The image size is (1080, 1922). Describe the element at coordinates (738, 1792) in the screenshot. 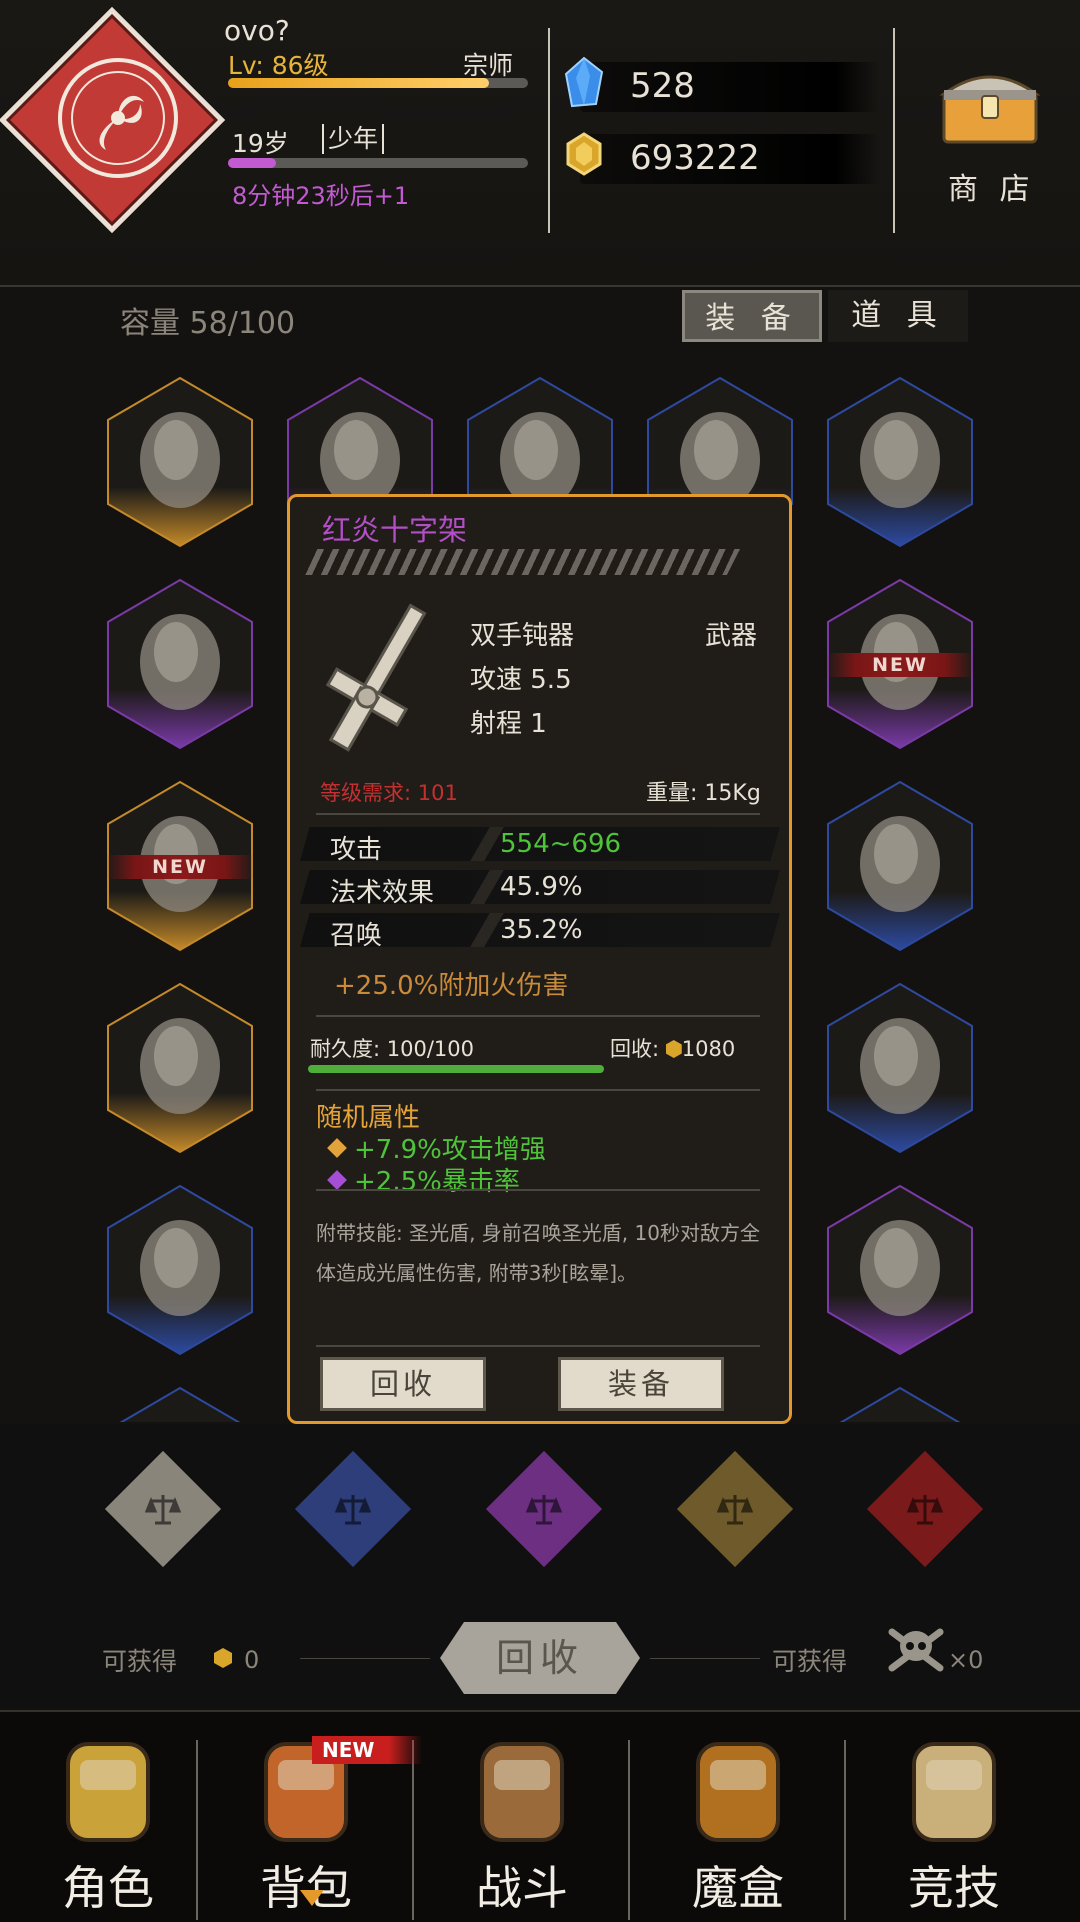

I see `magic-box-icon` at that location.